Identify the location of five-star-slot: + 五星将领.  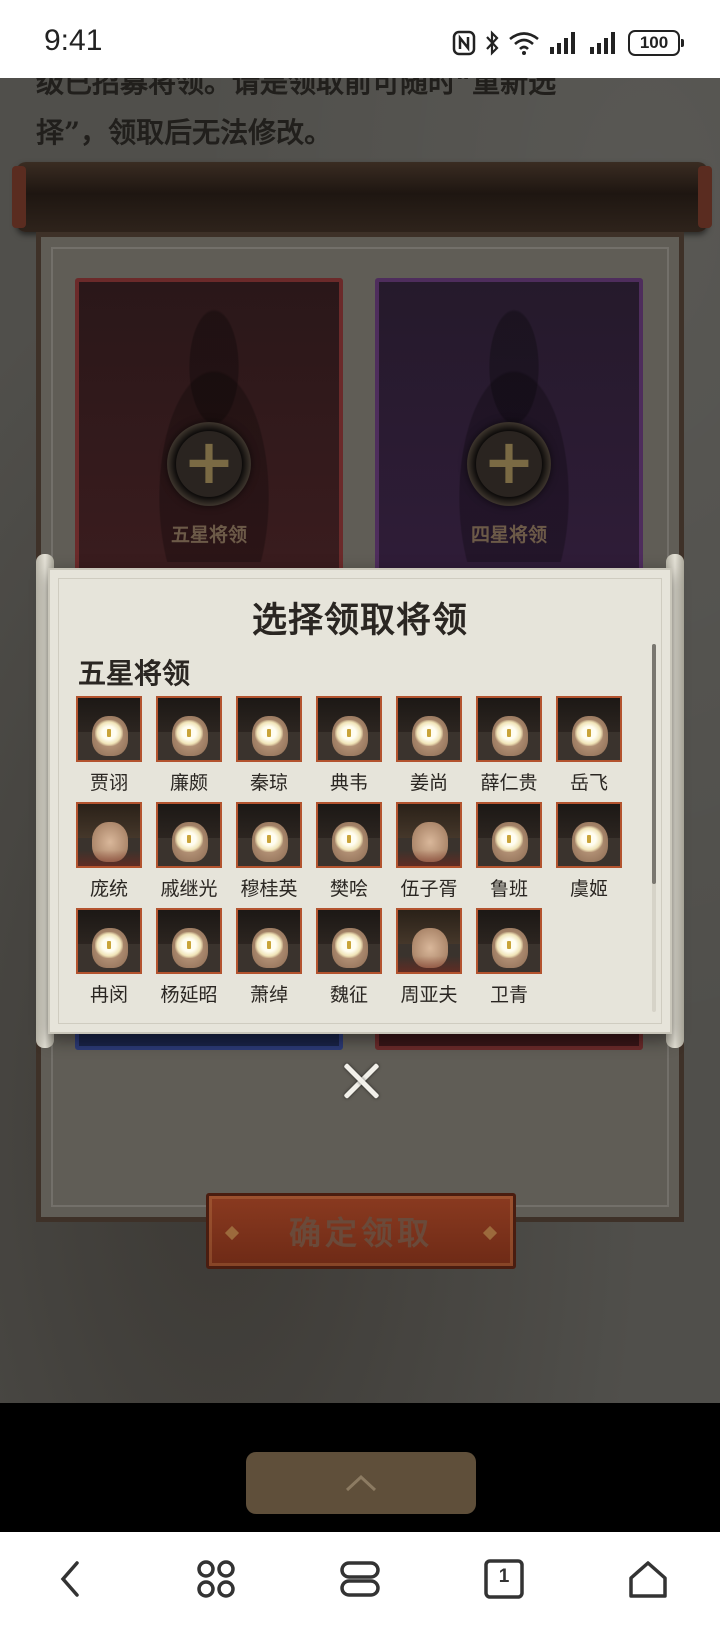
(209, 428).